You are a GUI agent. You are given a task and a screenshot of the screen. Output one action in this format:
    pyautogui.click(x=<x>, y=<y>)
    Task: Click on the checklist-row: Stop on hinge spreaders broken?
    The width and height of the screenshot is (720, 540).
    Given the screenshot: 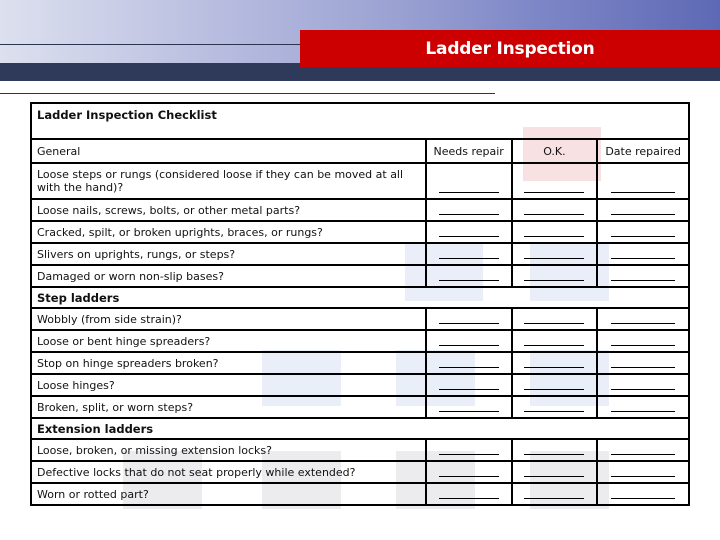 What is the action you would take?
    pyautogui.click(x=360, y=362)
    